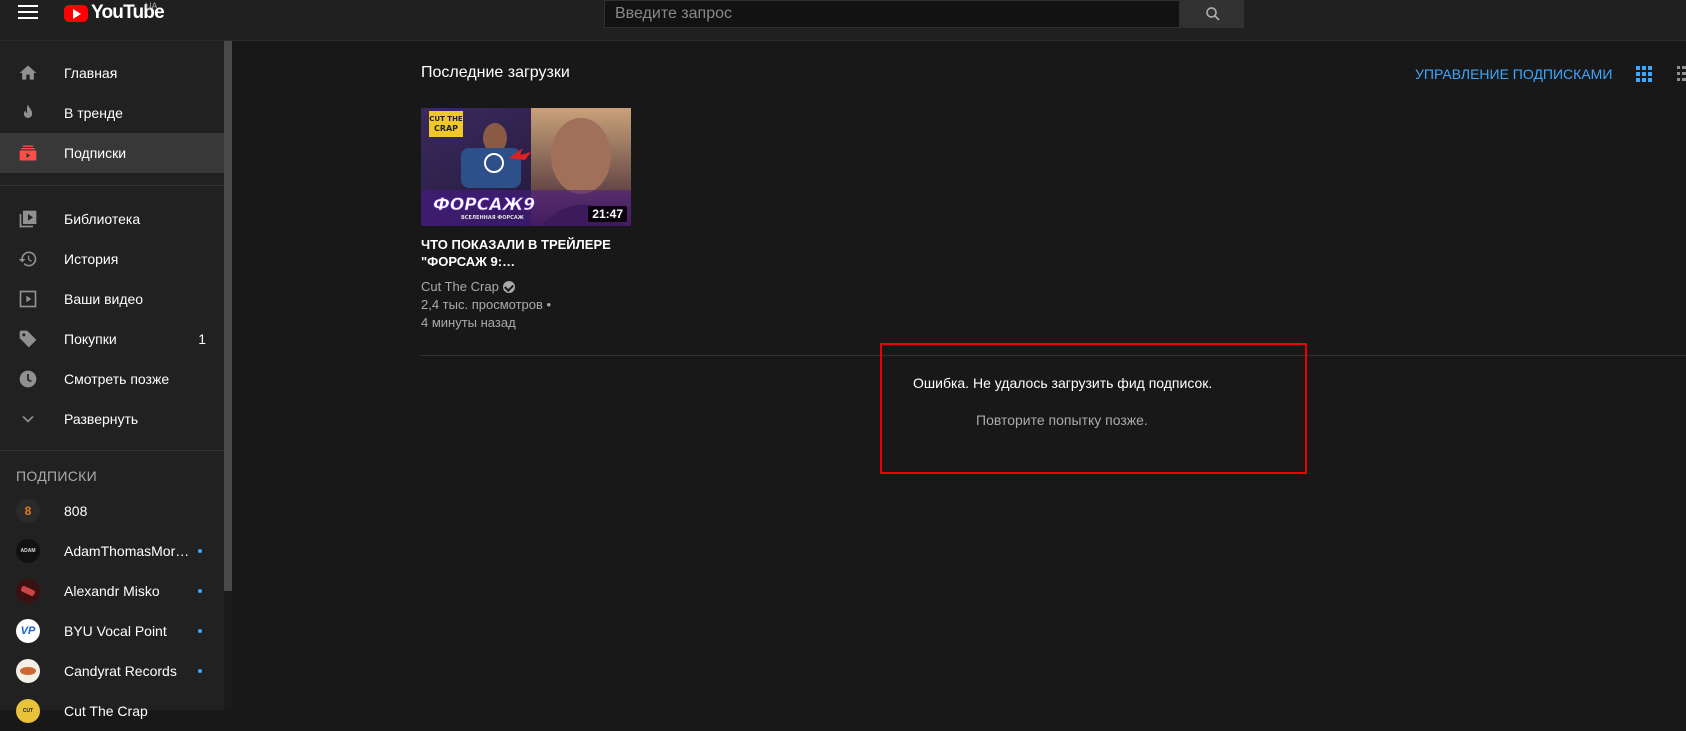  I want to click on sidebar-item-label: История, so click(91, 259).